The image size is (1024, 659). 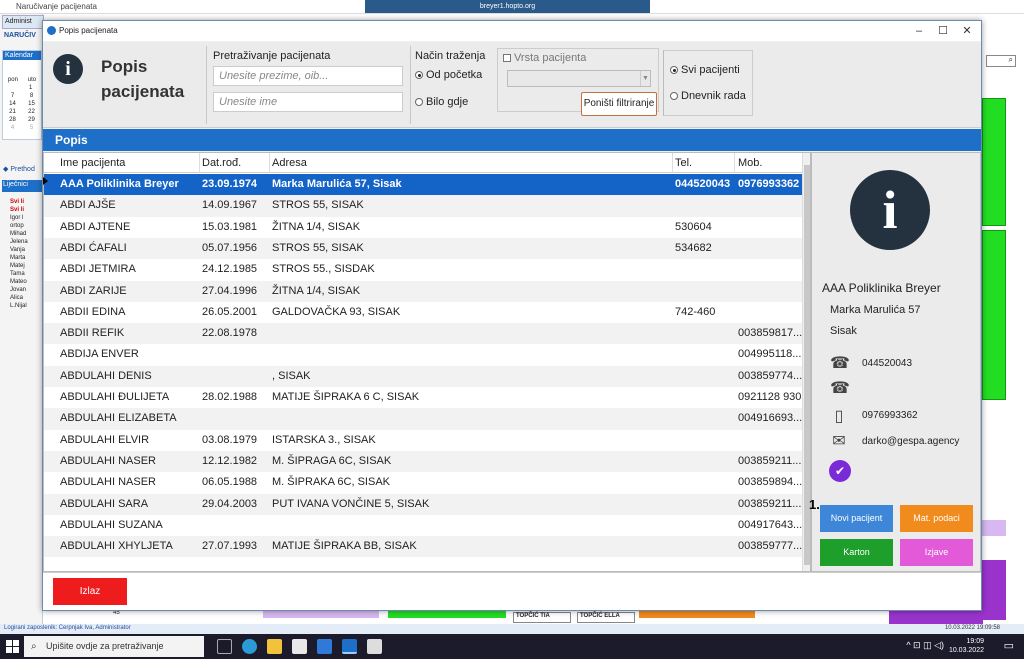 What do you see at coordinates (31, 112) in the screenshot?
I see `calendar-day: 22` at bounding box center [31, 112].